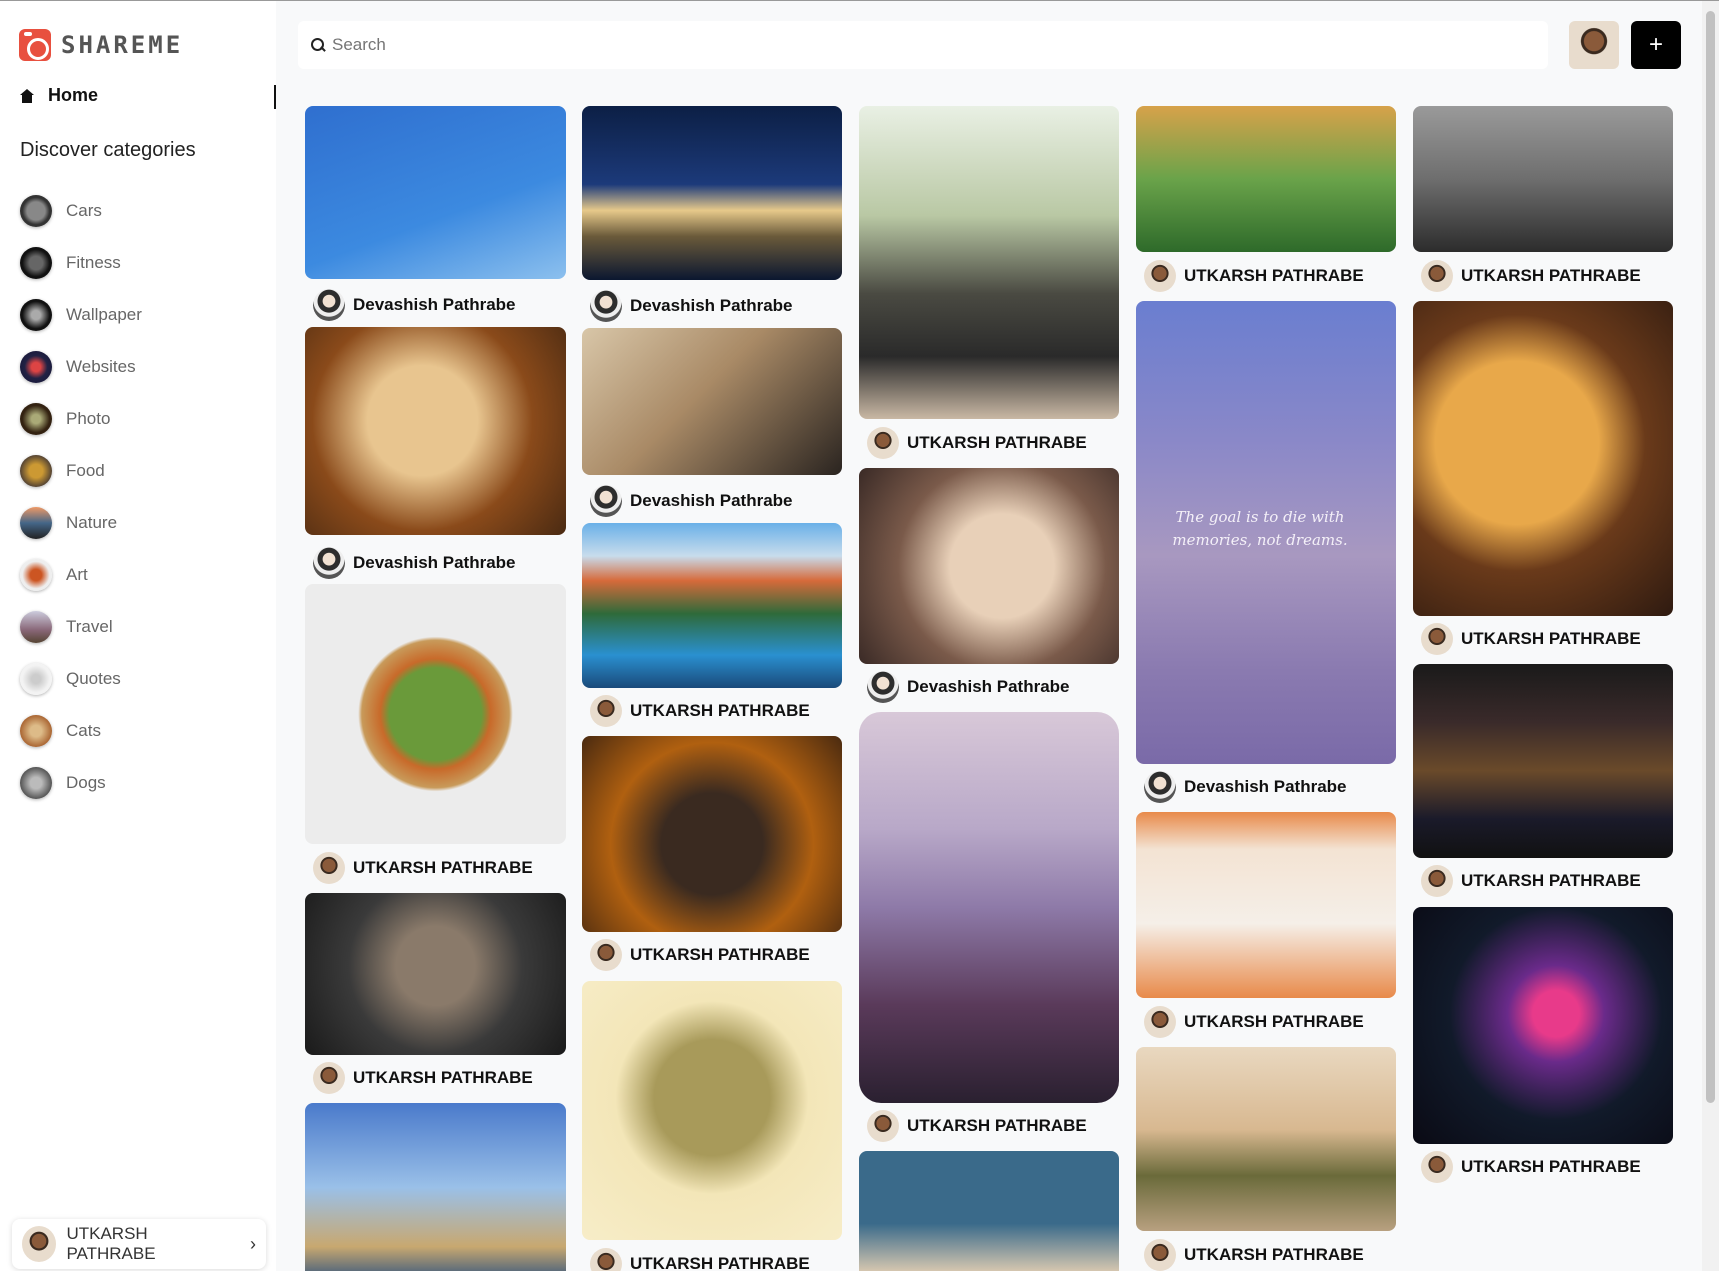 Image resolution: width=1719 pixels, height=1271 pixels. I want to click on pin-image-skydiving, so click(435, 192).